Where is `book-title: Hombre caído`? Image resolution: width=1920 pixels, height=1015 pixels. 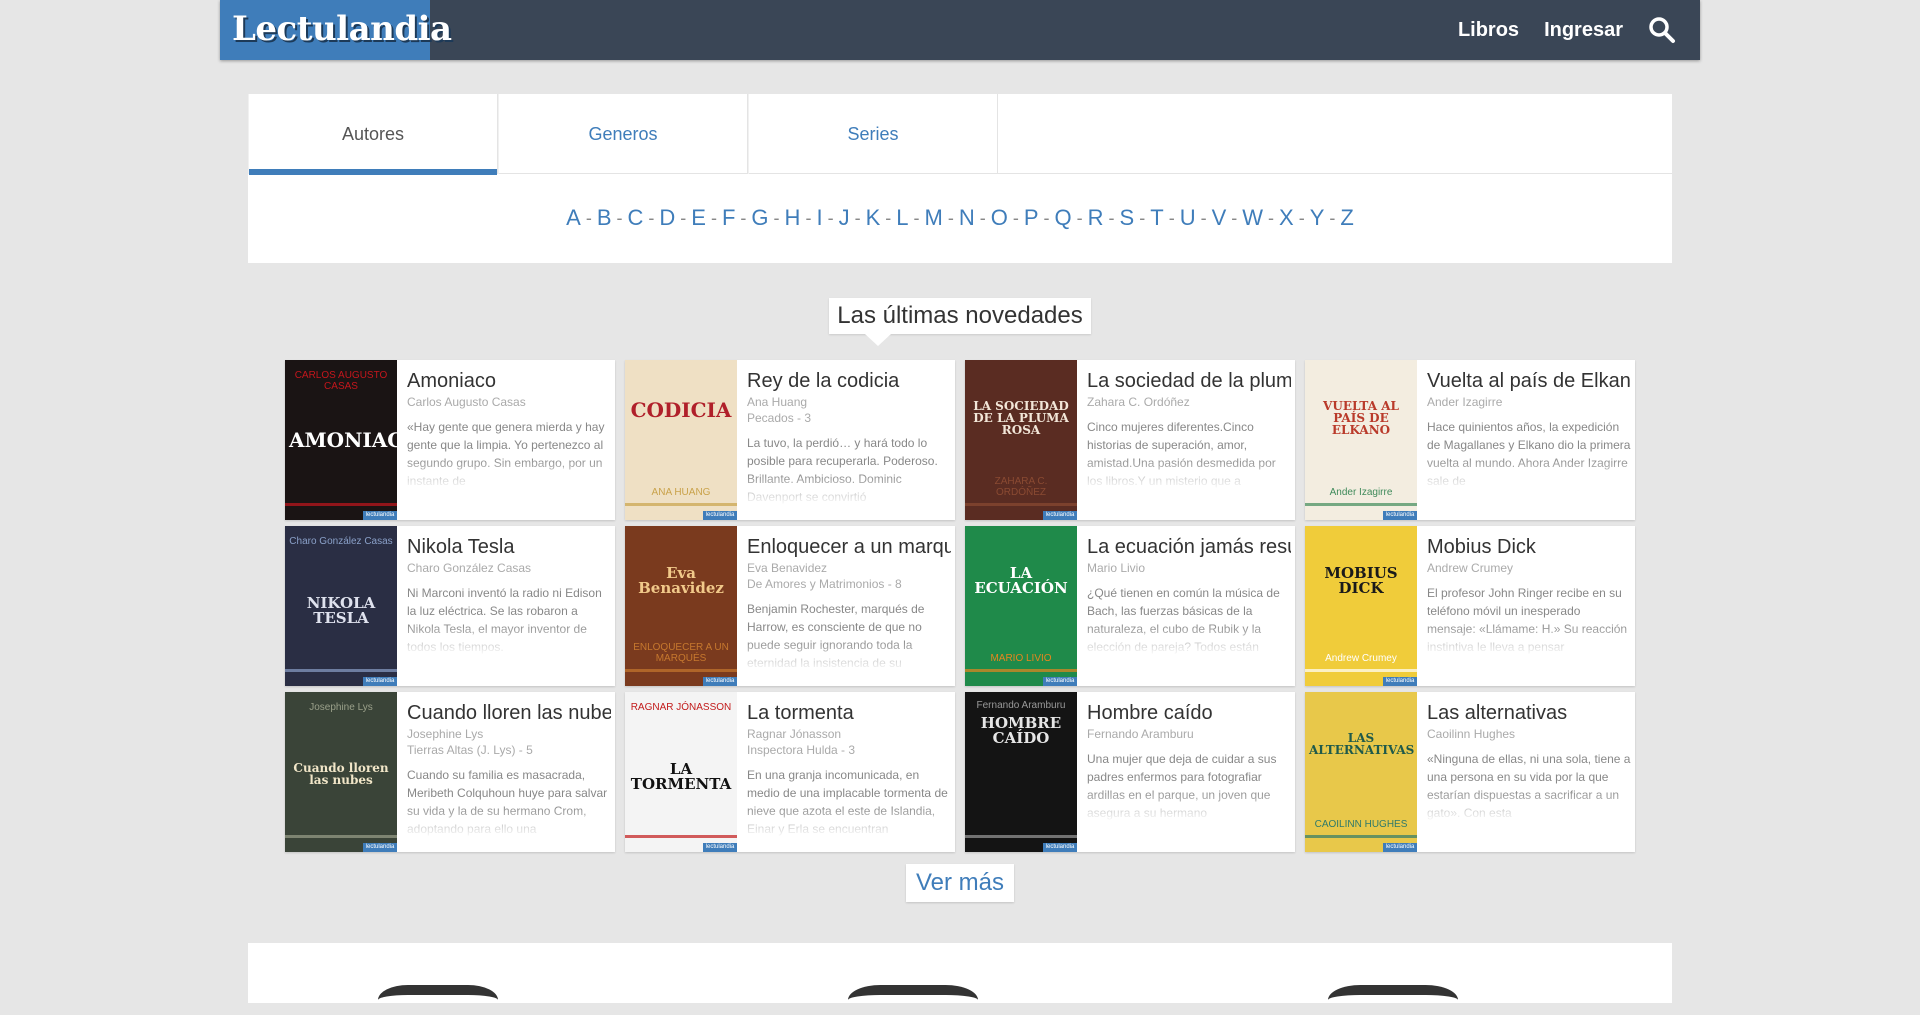 book-title: Hombre caído is located at coordinates (1189, 713).